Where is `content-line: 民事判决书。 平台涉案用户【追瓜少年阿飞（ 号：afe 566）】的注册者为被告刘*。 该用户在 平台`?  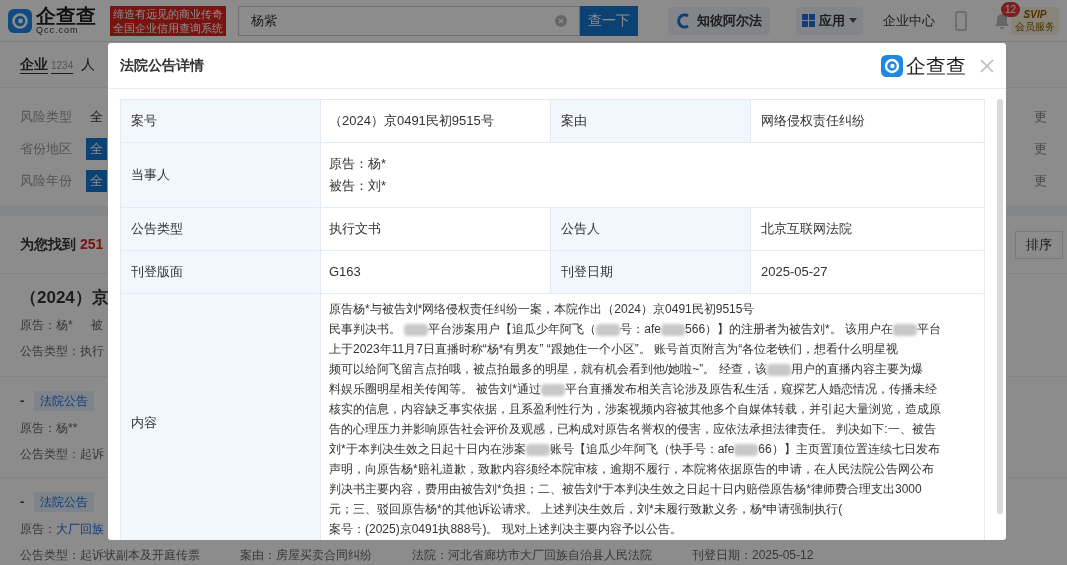 content-line: 民事判决书。 平台涉案用户【追瓜少年阿飞（ 号：afe 566）】的注册者为被告刘*。 该用户在 平台 is located at coordinates (635, 329).